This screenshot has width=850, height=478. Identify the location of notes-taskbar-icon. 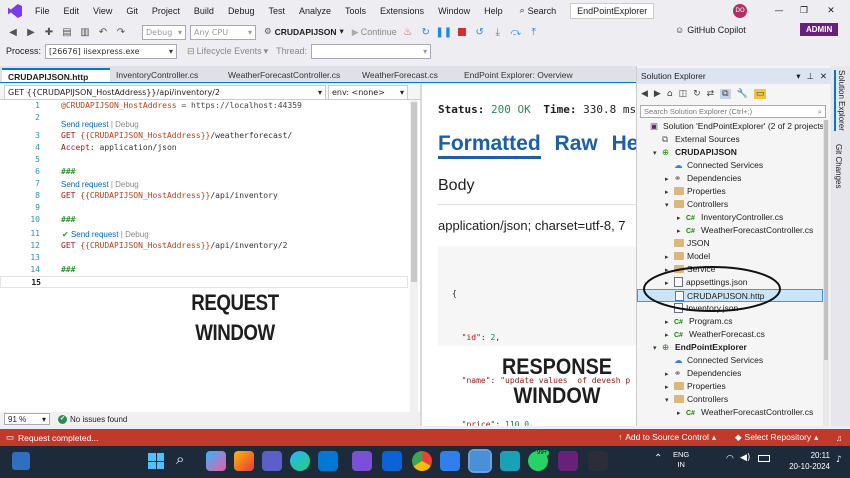
(510, 461).